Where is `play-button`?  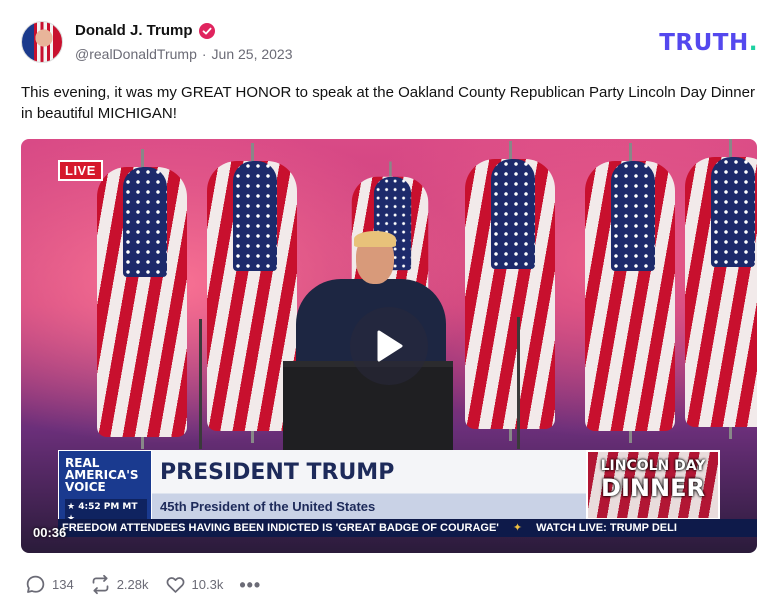 play-button is located at coordinates (389, 346).